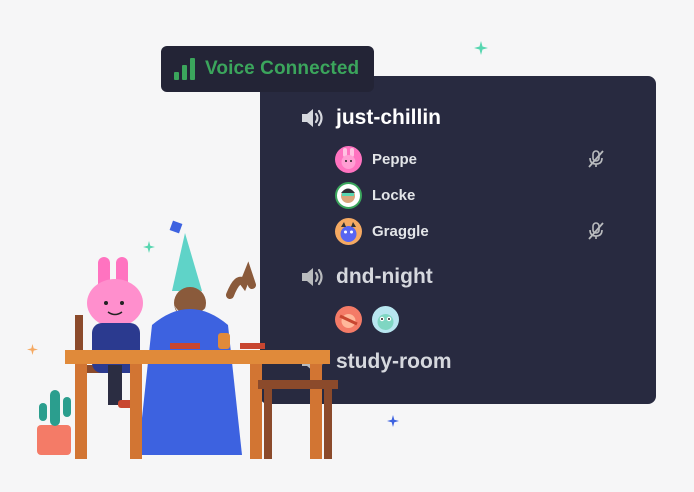 Image resolution: width=694 pixels, height=492 pixels. I want to click on voice-status-label: Voice Connected, so click(282, 68).